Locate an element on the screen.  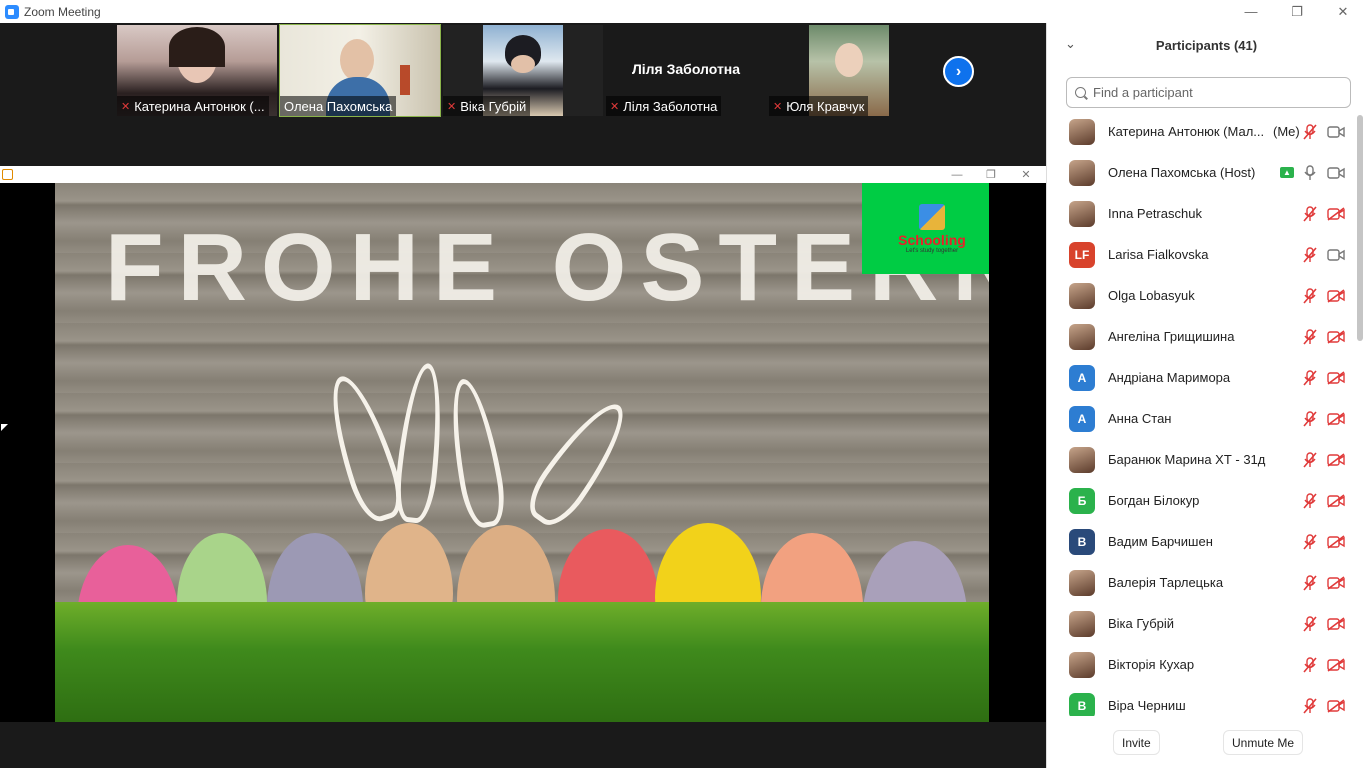
participant-row: Валерія Тарлецька is located at coordinates (1201, 582).